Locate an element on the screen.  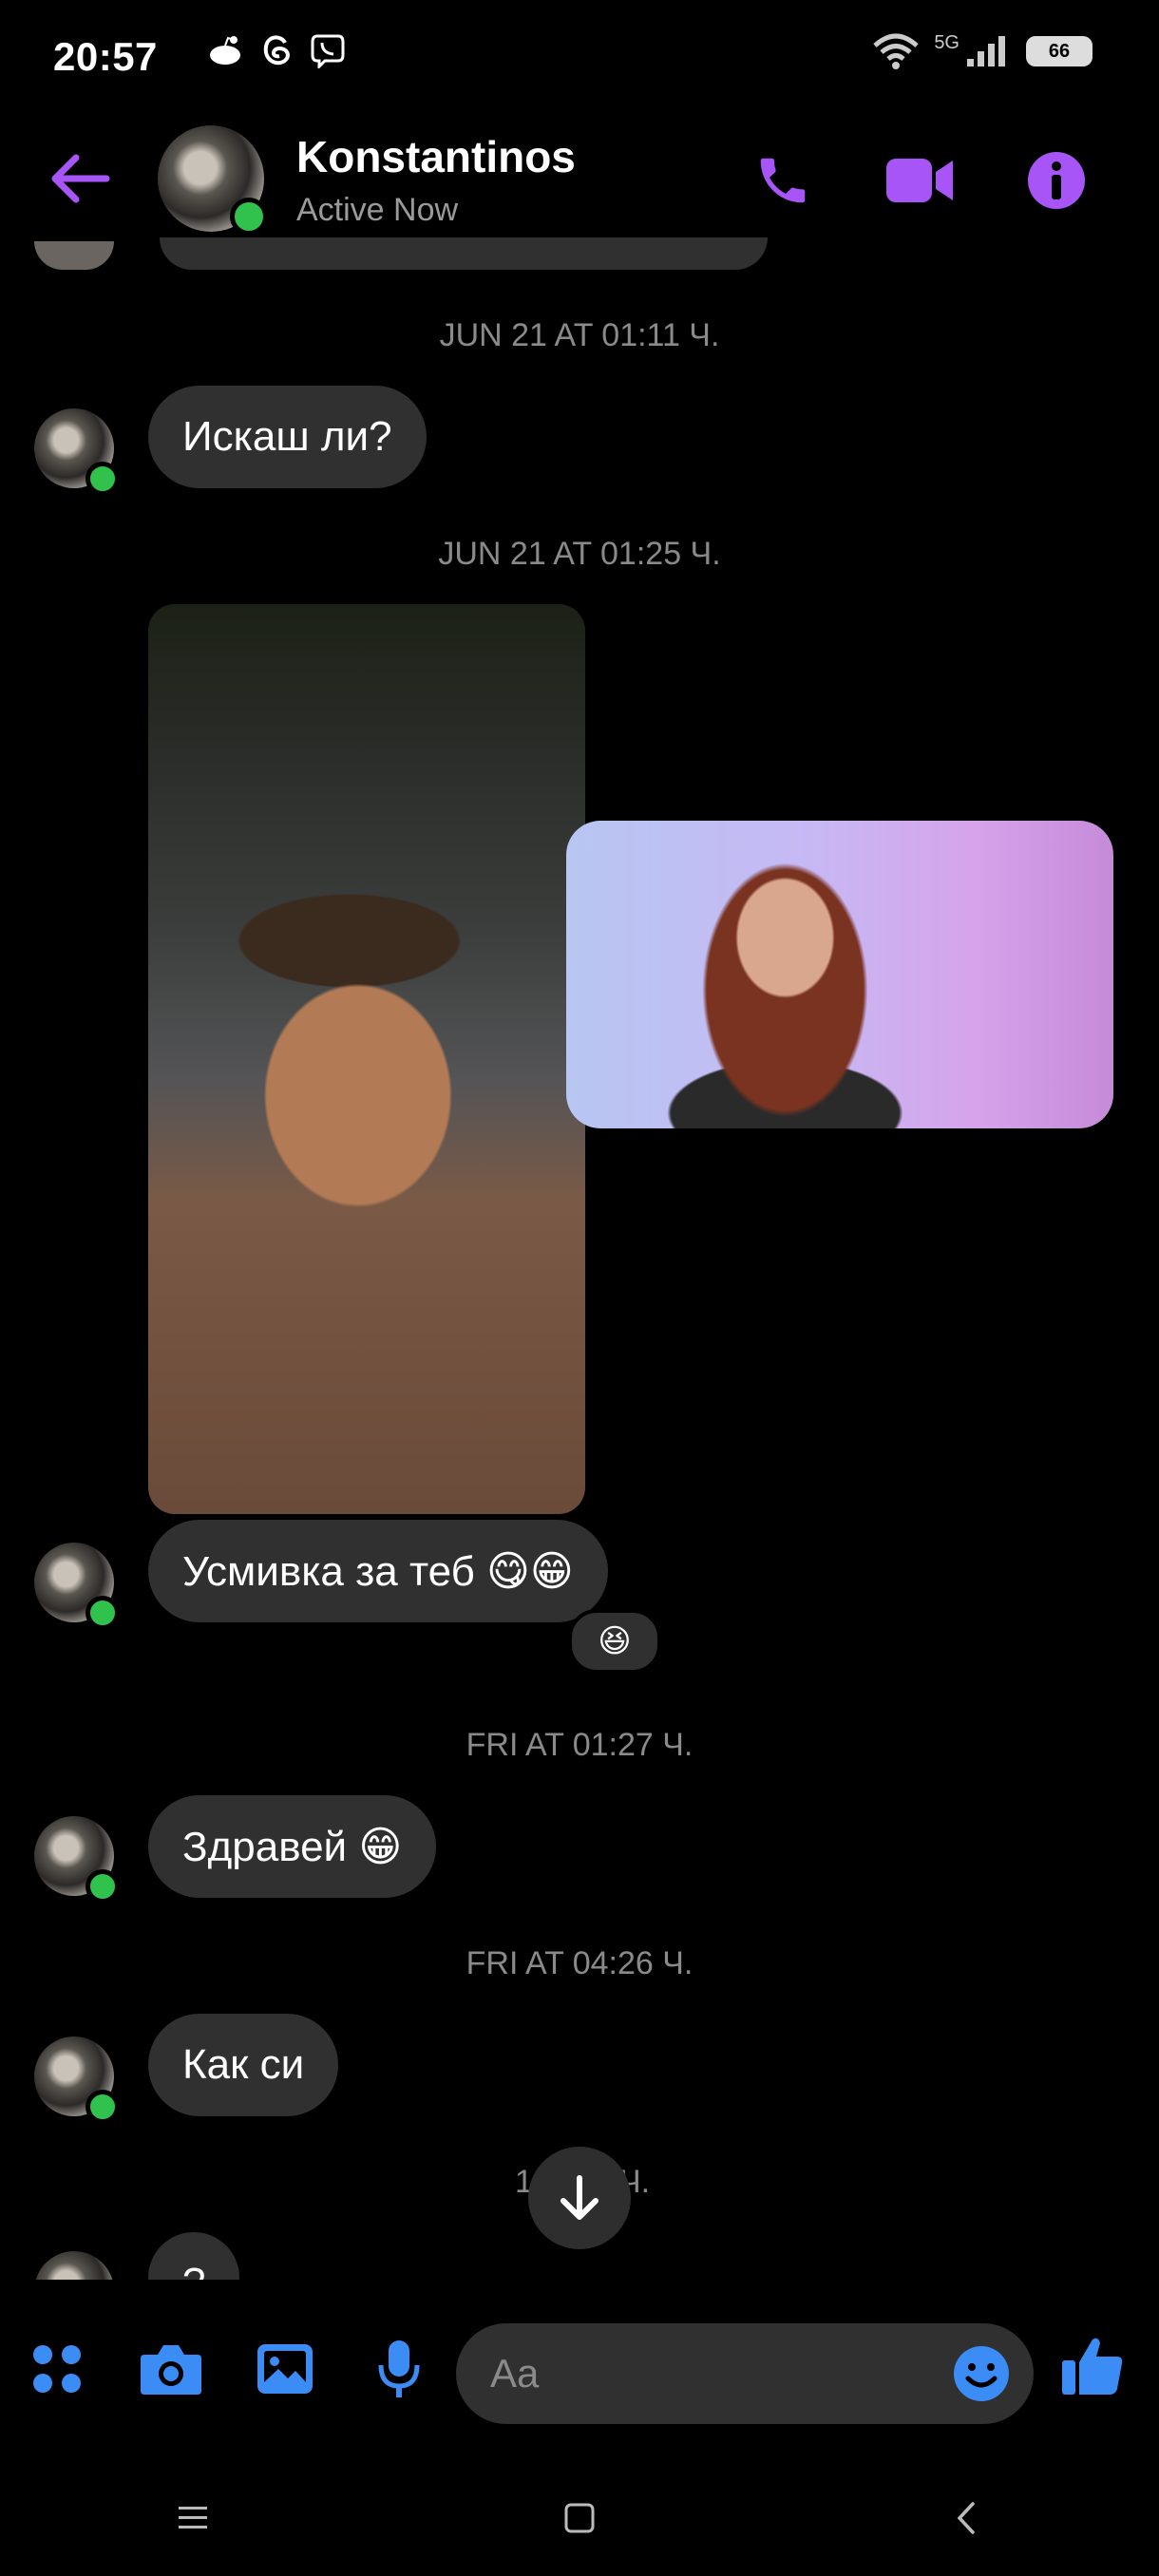
previous-message-partial is located at coordinates (464, 254).